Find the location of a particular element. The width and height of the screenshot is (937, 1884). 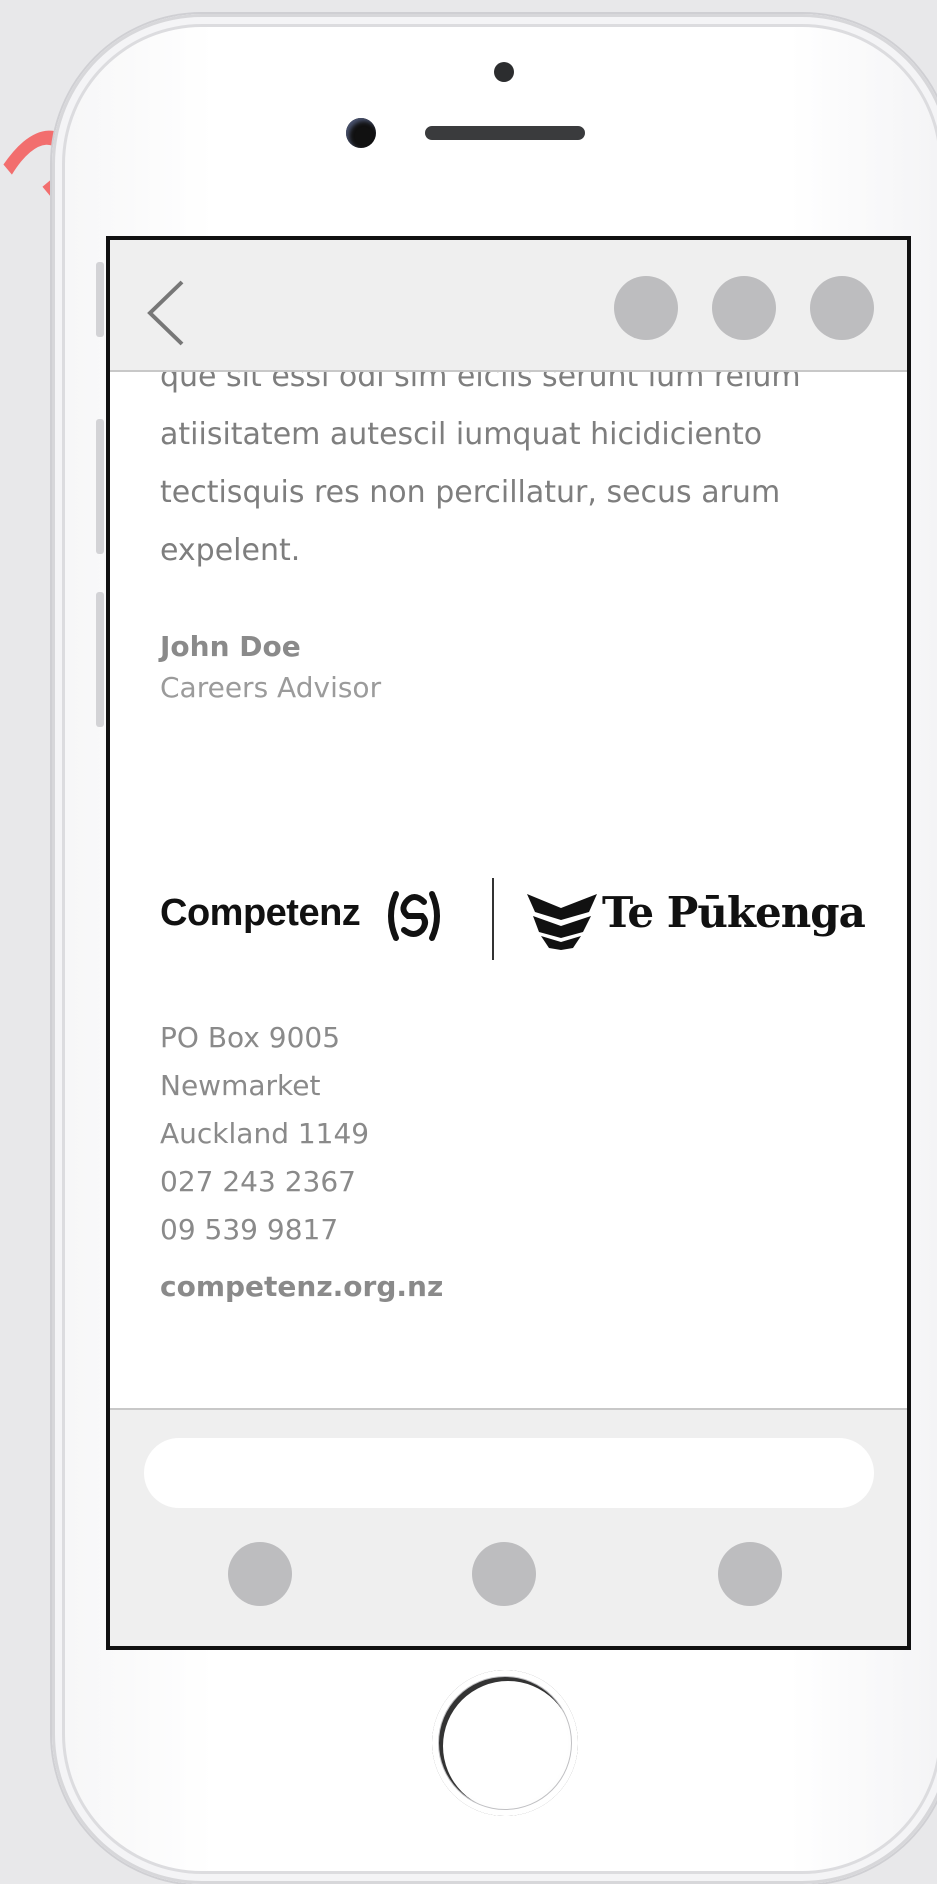

partner-logos: Competenz Te Pūkenga is located at coordinates (520, 923).